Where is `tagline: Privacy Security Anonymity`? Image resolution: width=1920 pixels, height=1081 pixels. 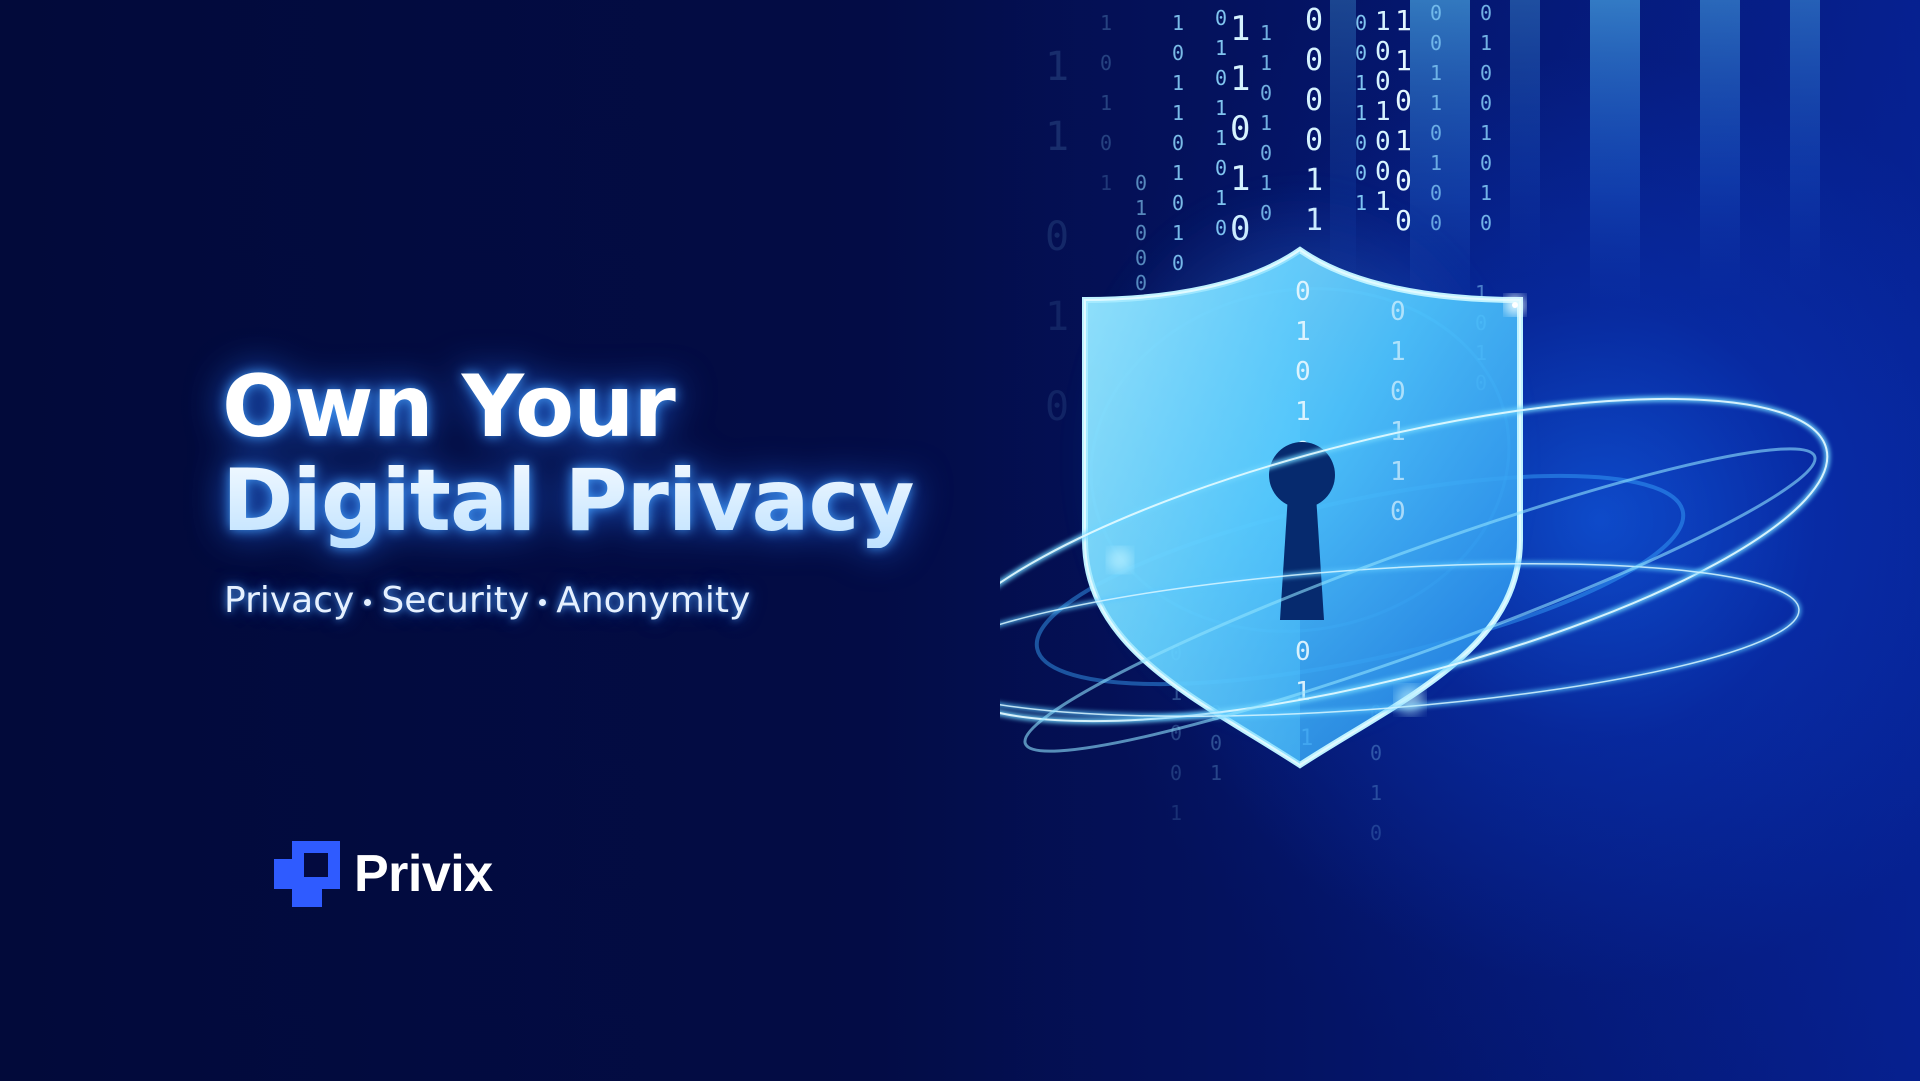 tagline: Privacy Security Anonymity is located at coordinates (487, 600).